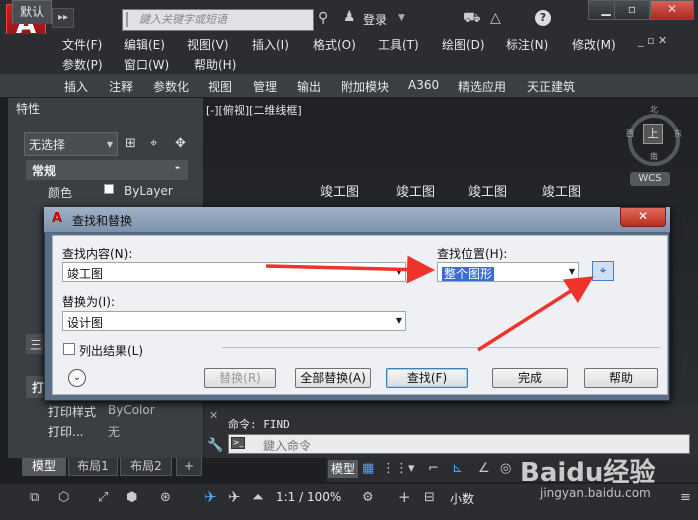 This screenshot has height=520, width=698. What do you see at coordinates (621, 378) in the screenshot?
I see `help-button-dialog: 帮助` at bounding box center [621, 378].